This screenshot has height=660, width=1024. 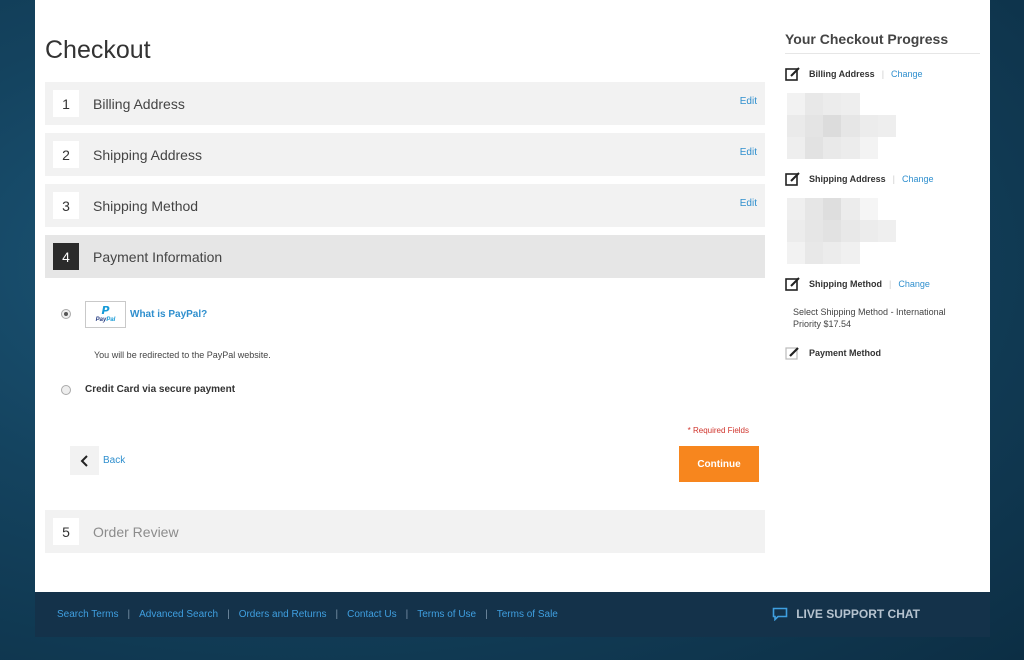 I want to click on paypal-logo-pay: Pay, so click(x=101, y=319).